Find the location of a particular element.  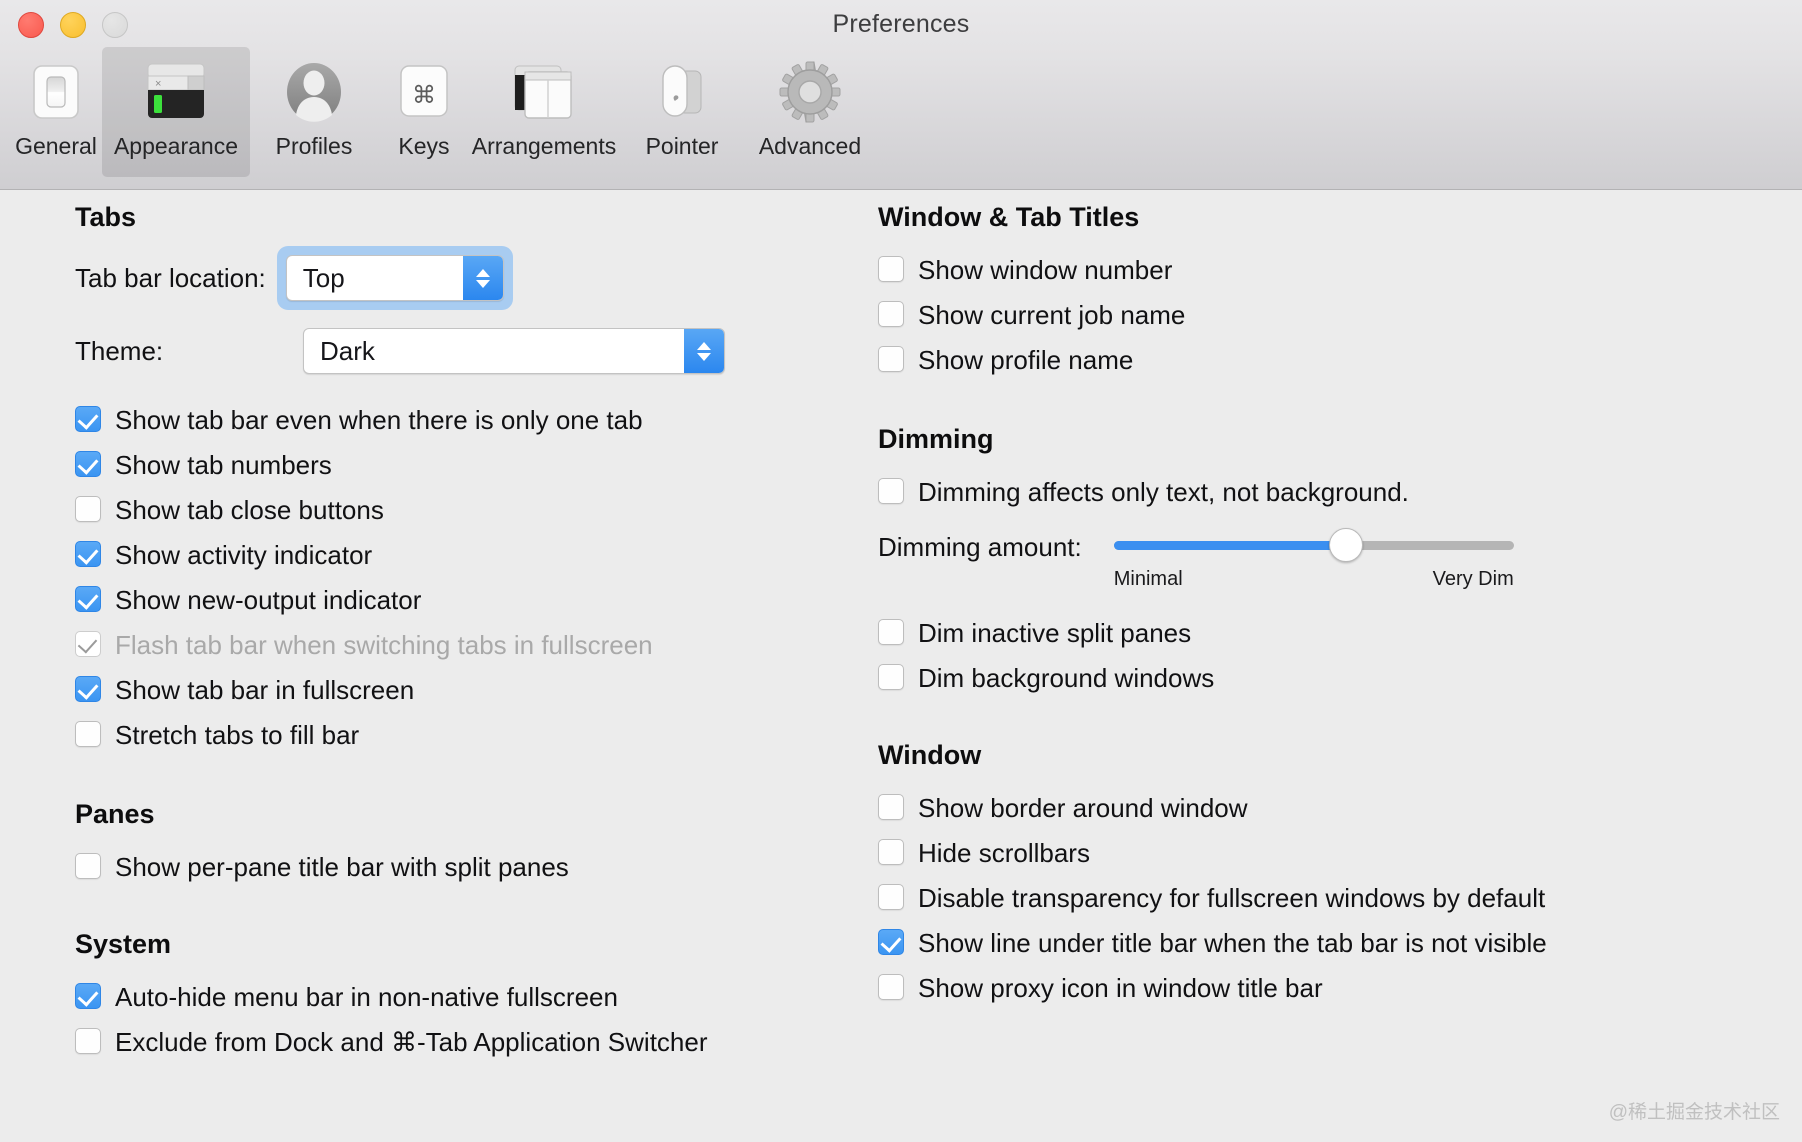

panes-checkbox-group: Show per-pane title bar with split panes is located at coordinates (465, 867).